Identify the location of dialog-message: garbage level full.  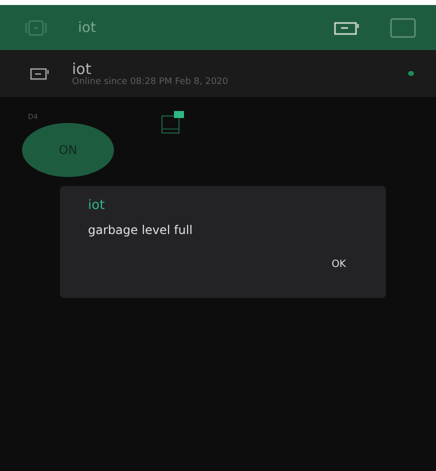
(141, 230).